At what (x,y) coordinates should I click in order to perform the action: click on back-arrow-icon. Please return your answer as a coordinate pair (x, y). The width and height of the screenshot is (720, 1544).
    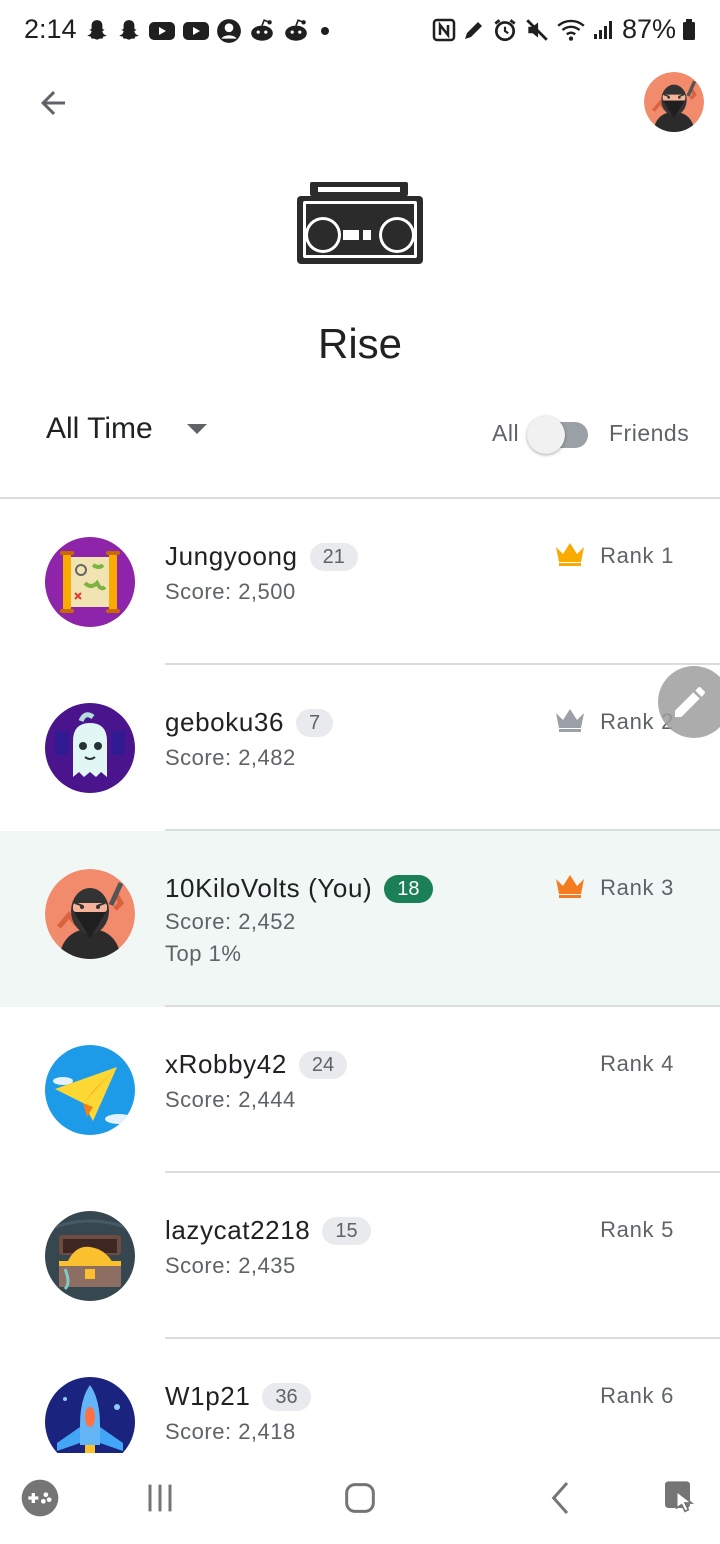
    Looking at the image, I should click on (53, 103).